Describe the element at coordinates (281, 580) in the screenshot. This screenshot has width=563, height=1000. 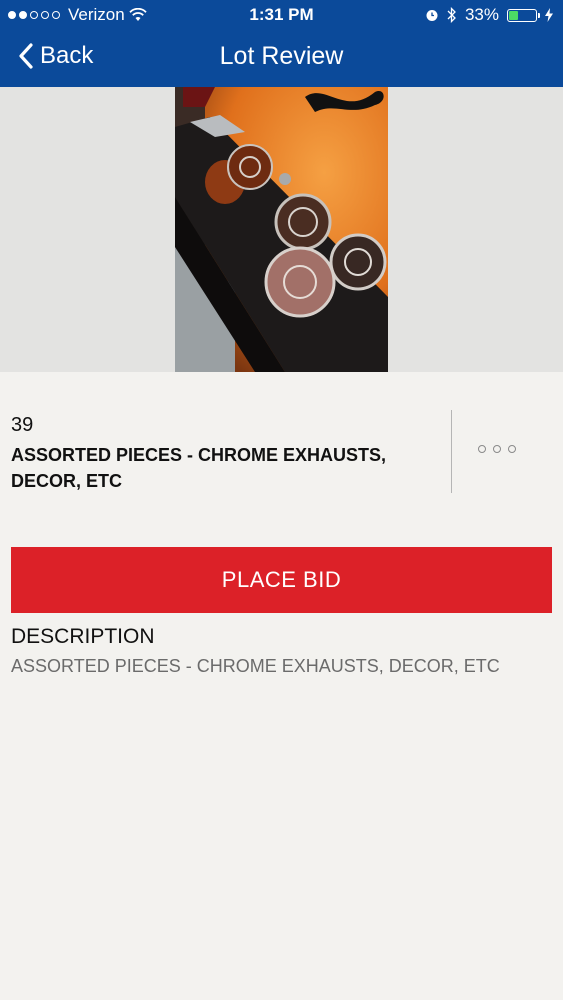
I see `place-bid-button: PLACE BID` at that location.